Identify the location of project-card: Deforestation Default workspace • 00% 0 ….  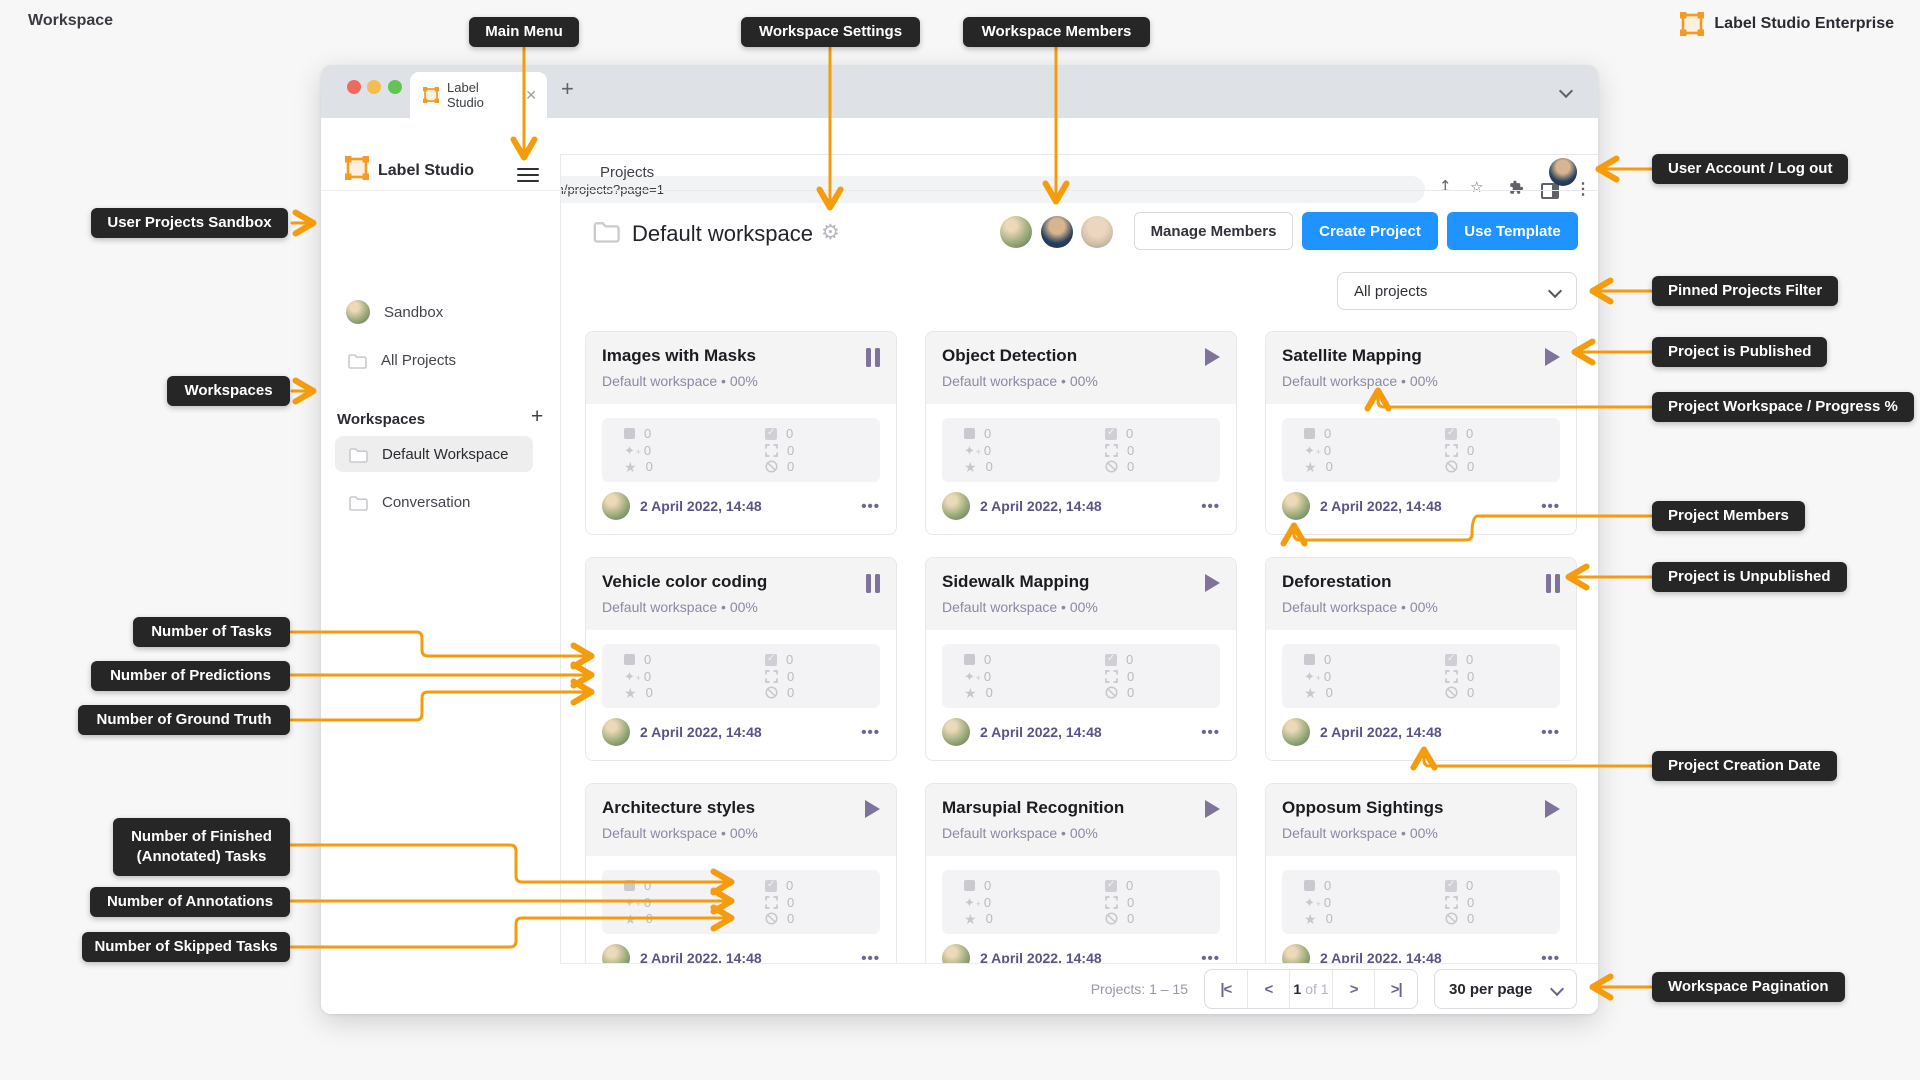
(1421, 659).